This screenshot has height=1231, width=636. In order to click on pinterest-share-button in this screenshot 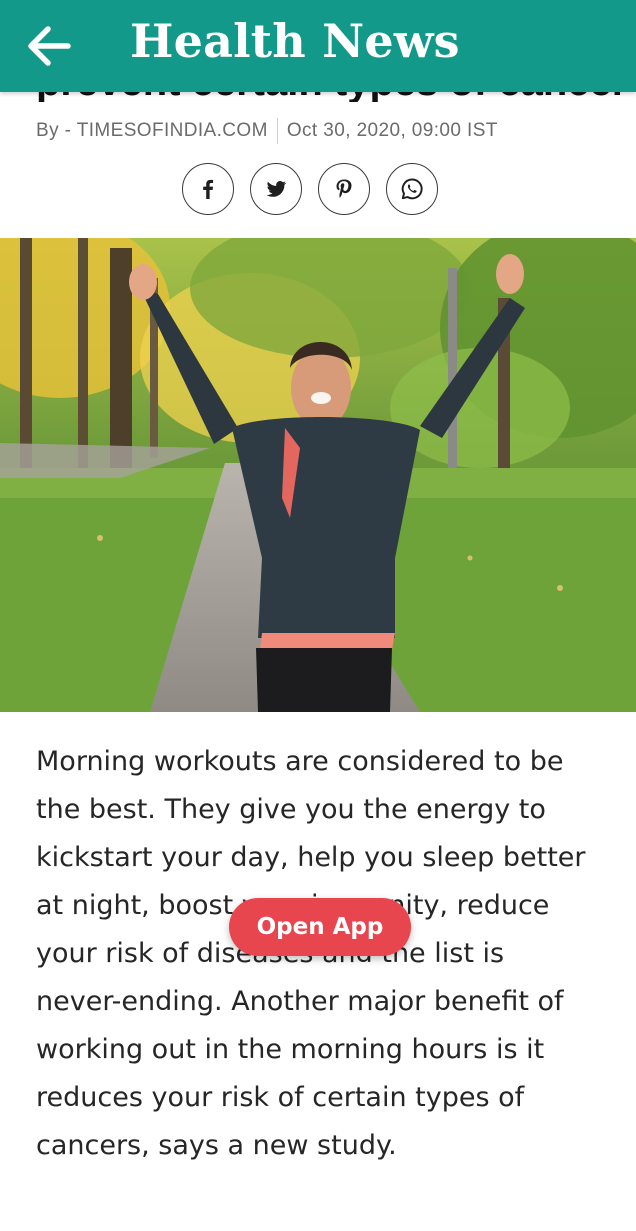, I will do `click(344, 189)`.